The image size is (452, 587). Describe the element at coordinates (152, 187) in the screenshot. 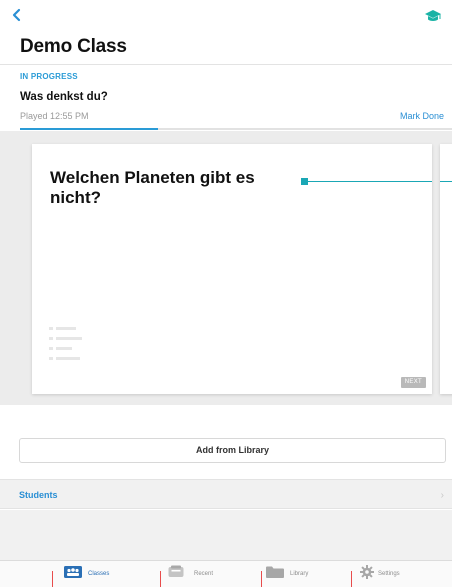

I see `question-text: Welchen Planeten gibt es nicht?` at that location.